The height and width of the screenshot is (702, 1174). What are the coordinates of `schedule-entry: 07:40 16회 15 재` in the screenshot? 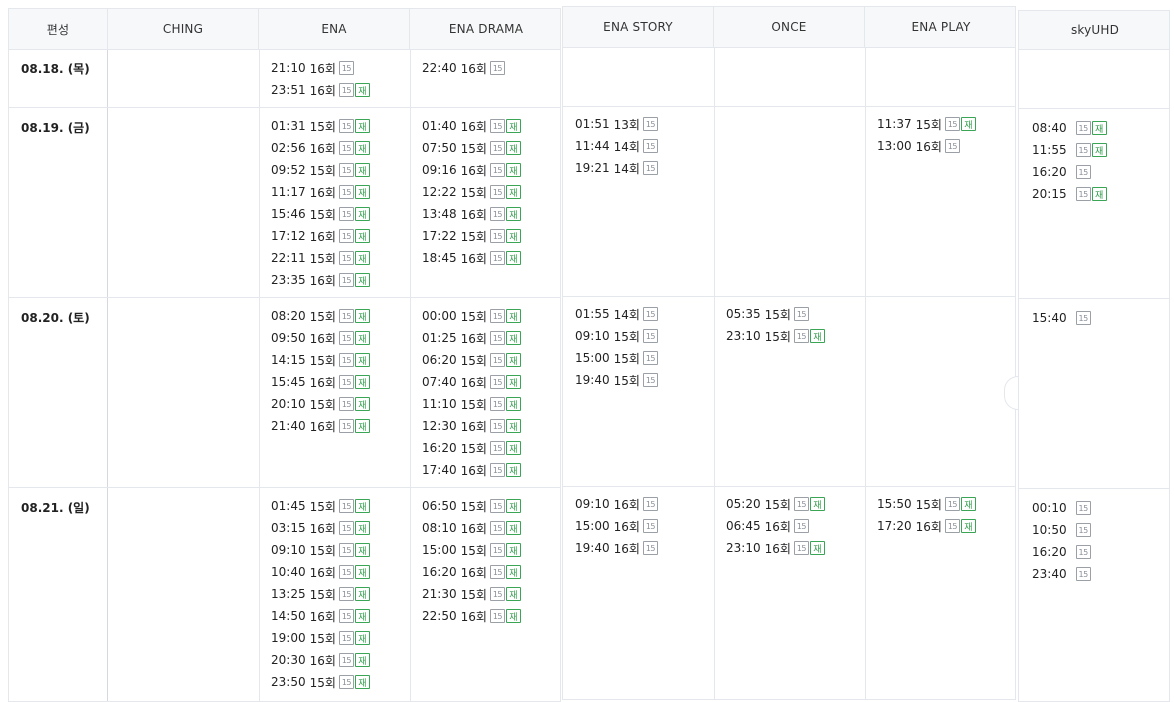 It's located at (471, 382).